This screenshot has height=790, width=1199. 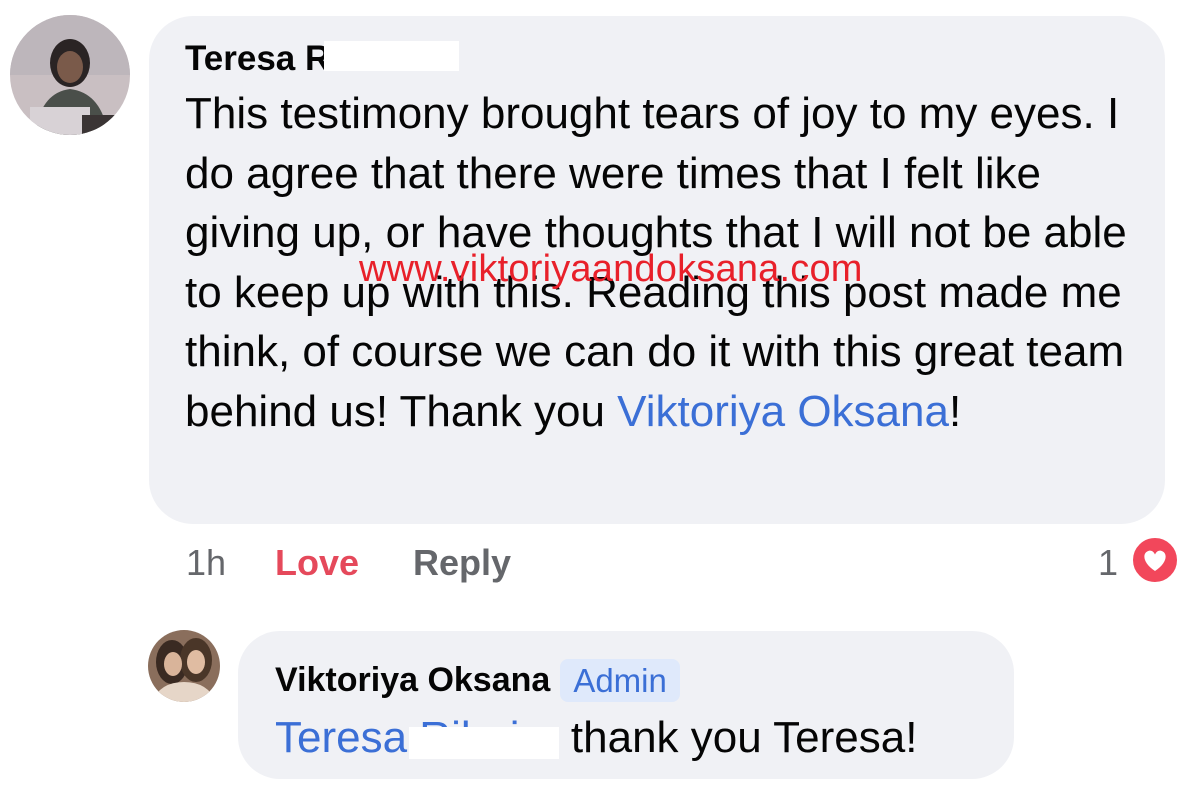 What do you see at coordinates (1155, 560) in the screenshot?
I see `heart-icon` at bounding box center [1155, 560].